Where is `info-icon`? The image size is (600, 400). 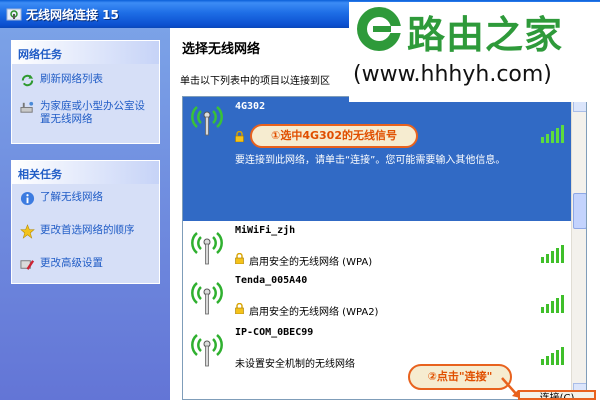
info-icon is located at coordinates (27, 198).